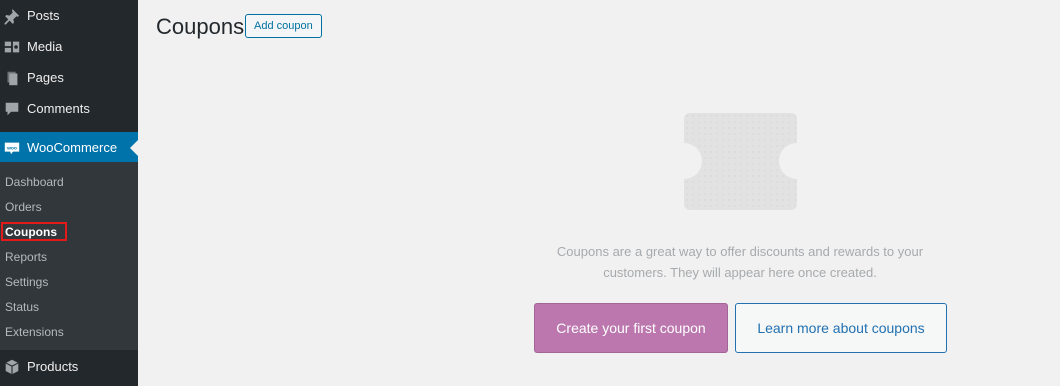  What do you see at coordinates (69, 46) in the screenshot?
I see `sidebar-item-media: Media` at bounding box center [69, 46].